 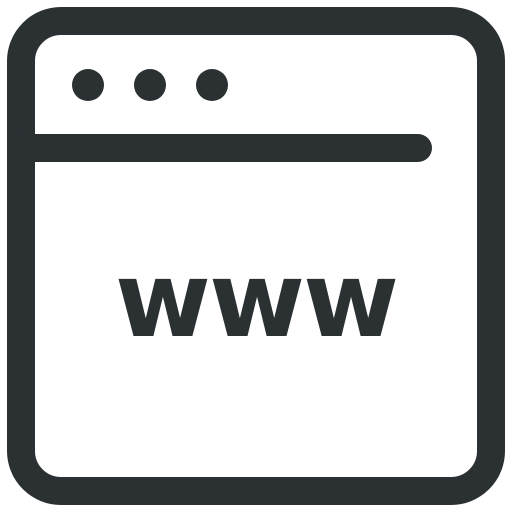 I want to click on www-label: www, so click(x=256, y=300).